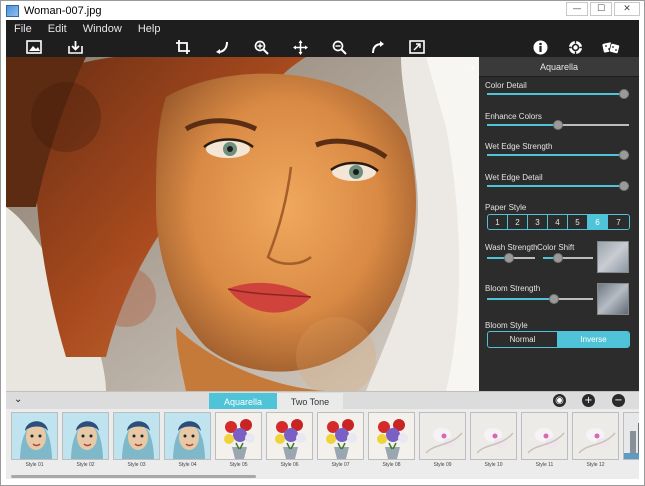 Image resolution: width=645 pixels, height=486 pixels. I want to click on paper-style-option: 4, so click(558, 222).